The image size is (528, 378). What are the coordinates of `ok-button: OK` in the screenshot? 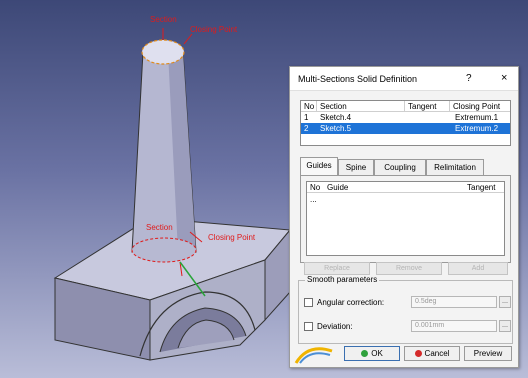 It's located at (372, 353).